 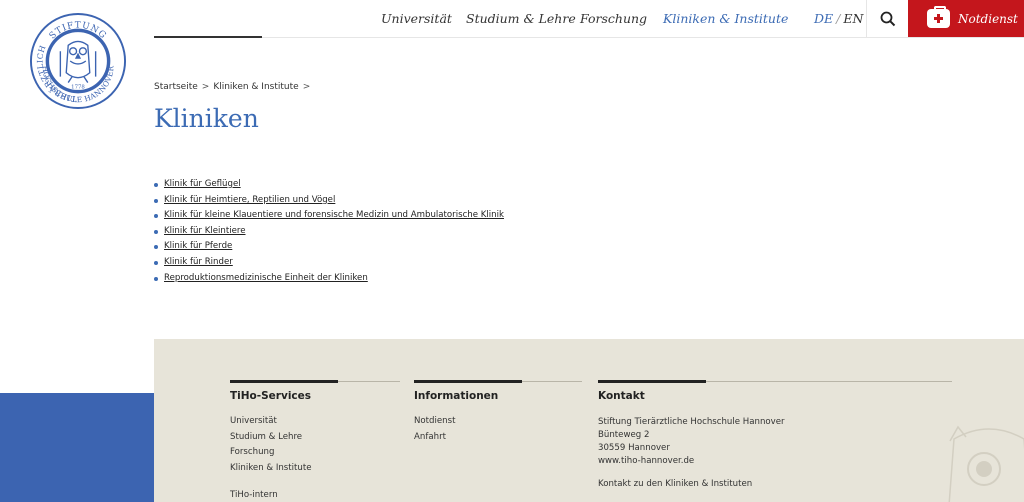 I want to click on link-klinik-kleintiere: Klinik für Kleintiere, so click(x=205, y=231).